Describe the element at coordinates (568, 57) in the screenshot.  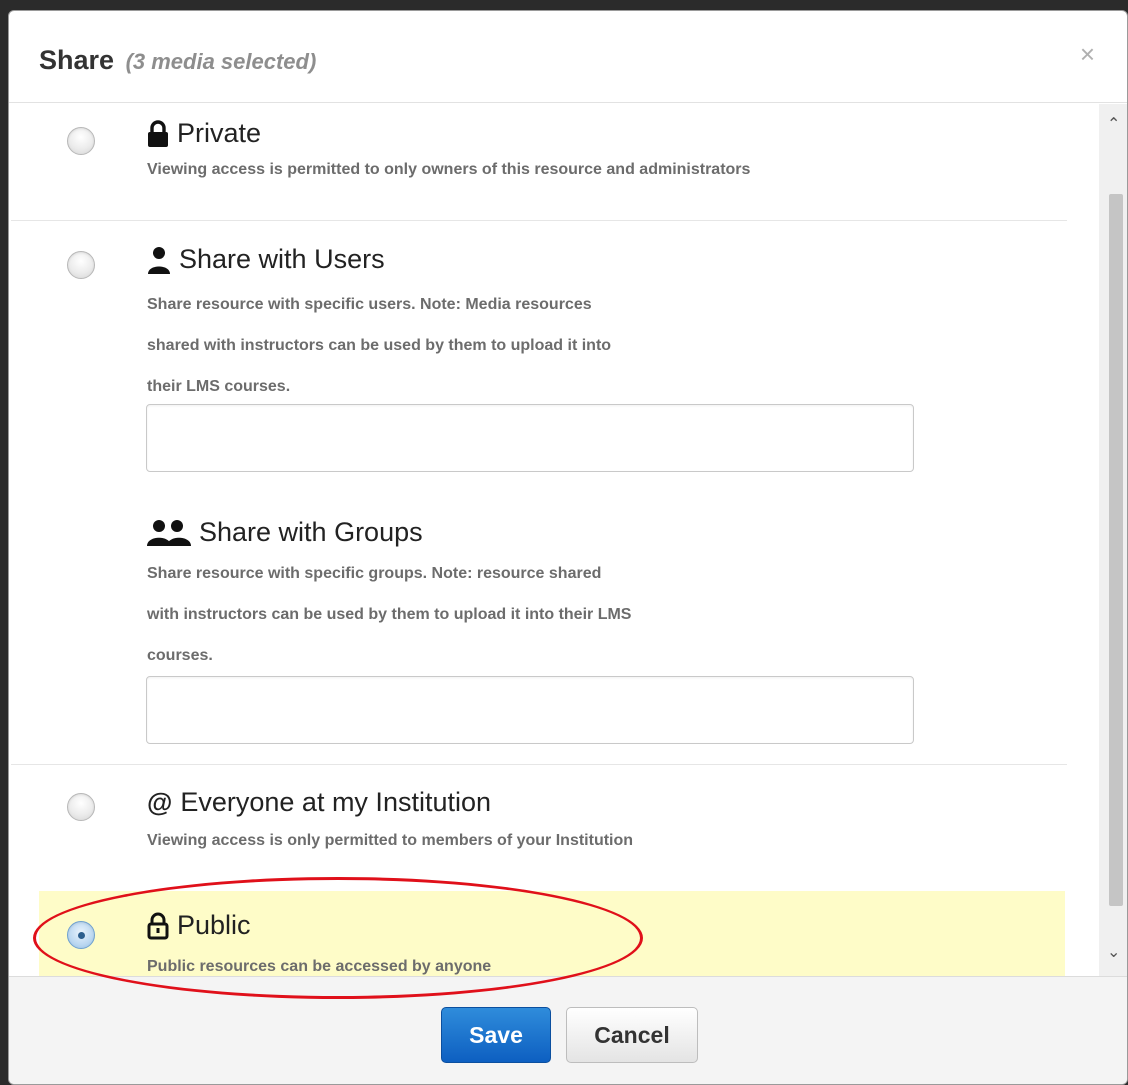
I see `dialog-header: Share (3 media selected) ×` at that location.